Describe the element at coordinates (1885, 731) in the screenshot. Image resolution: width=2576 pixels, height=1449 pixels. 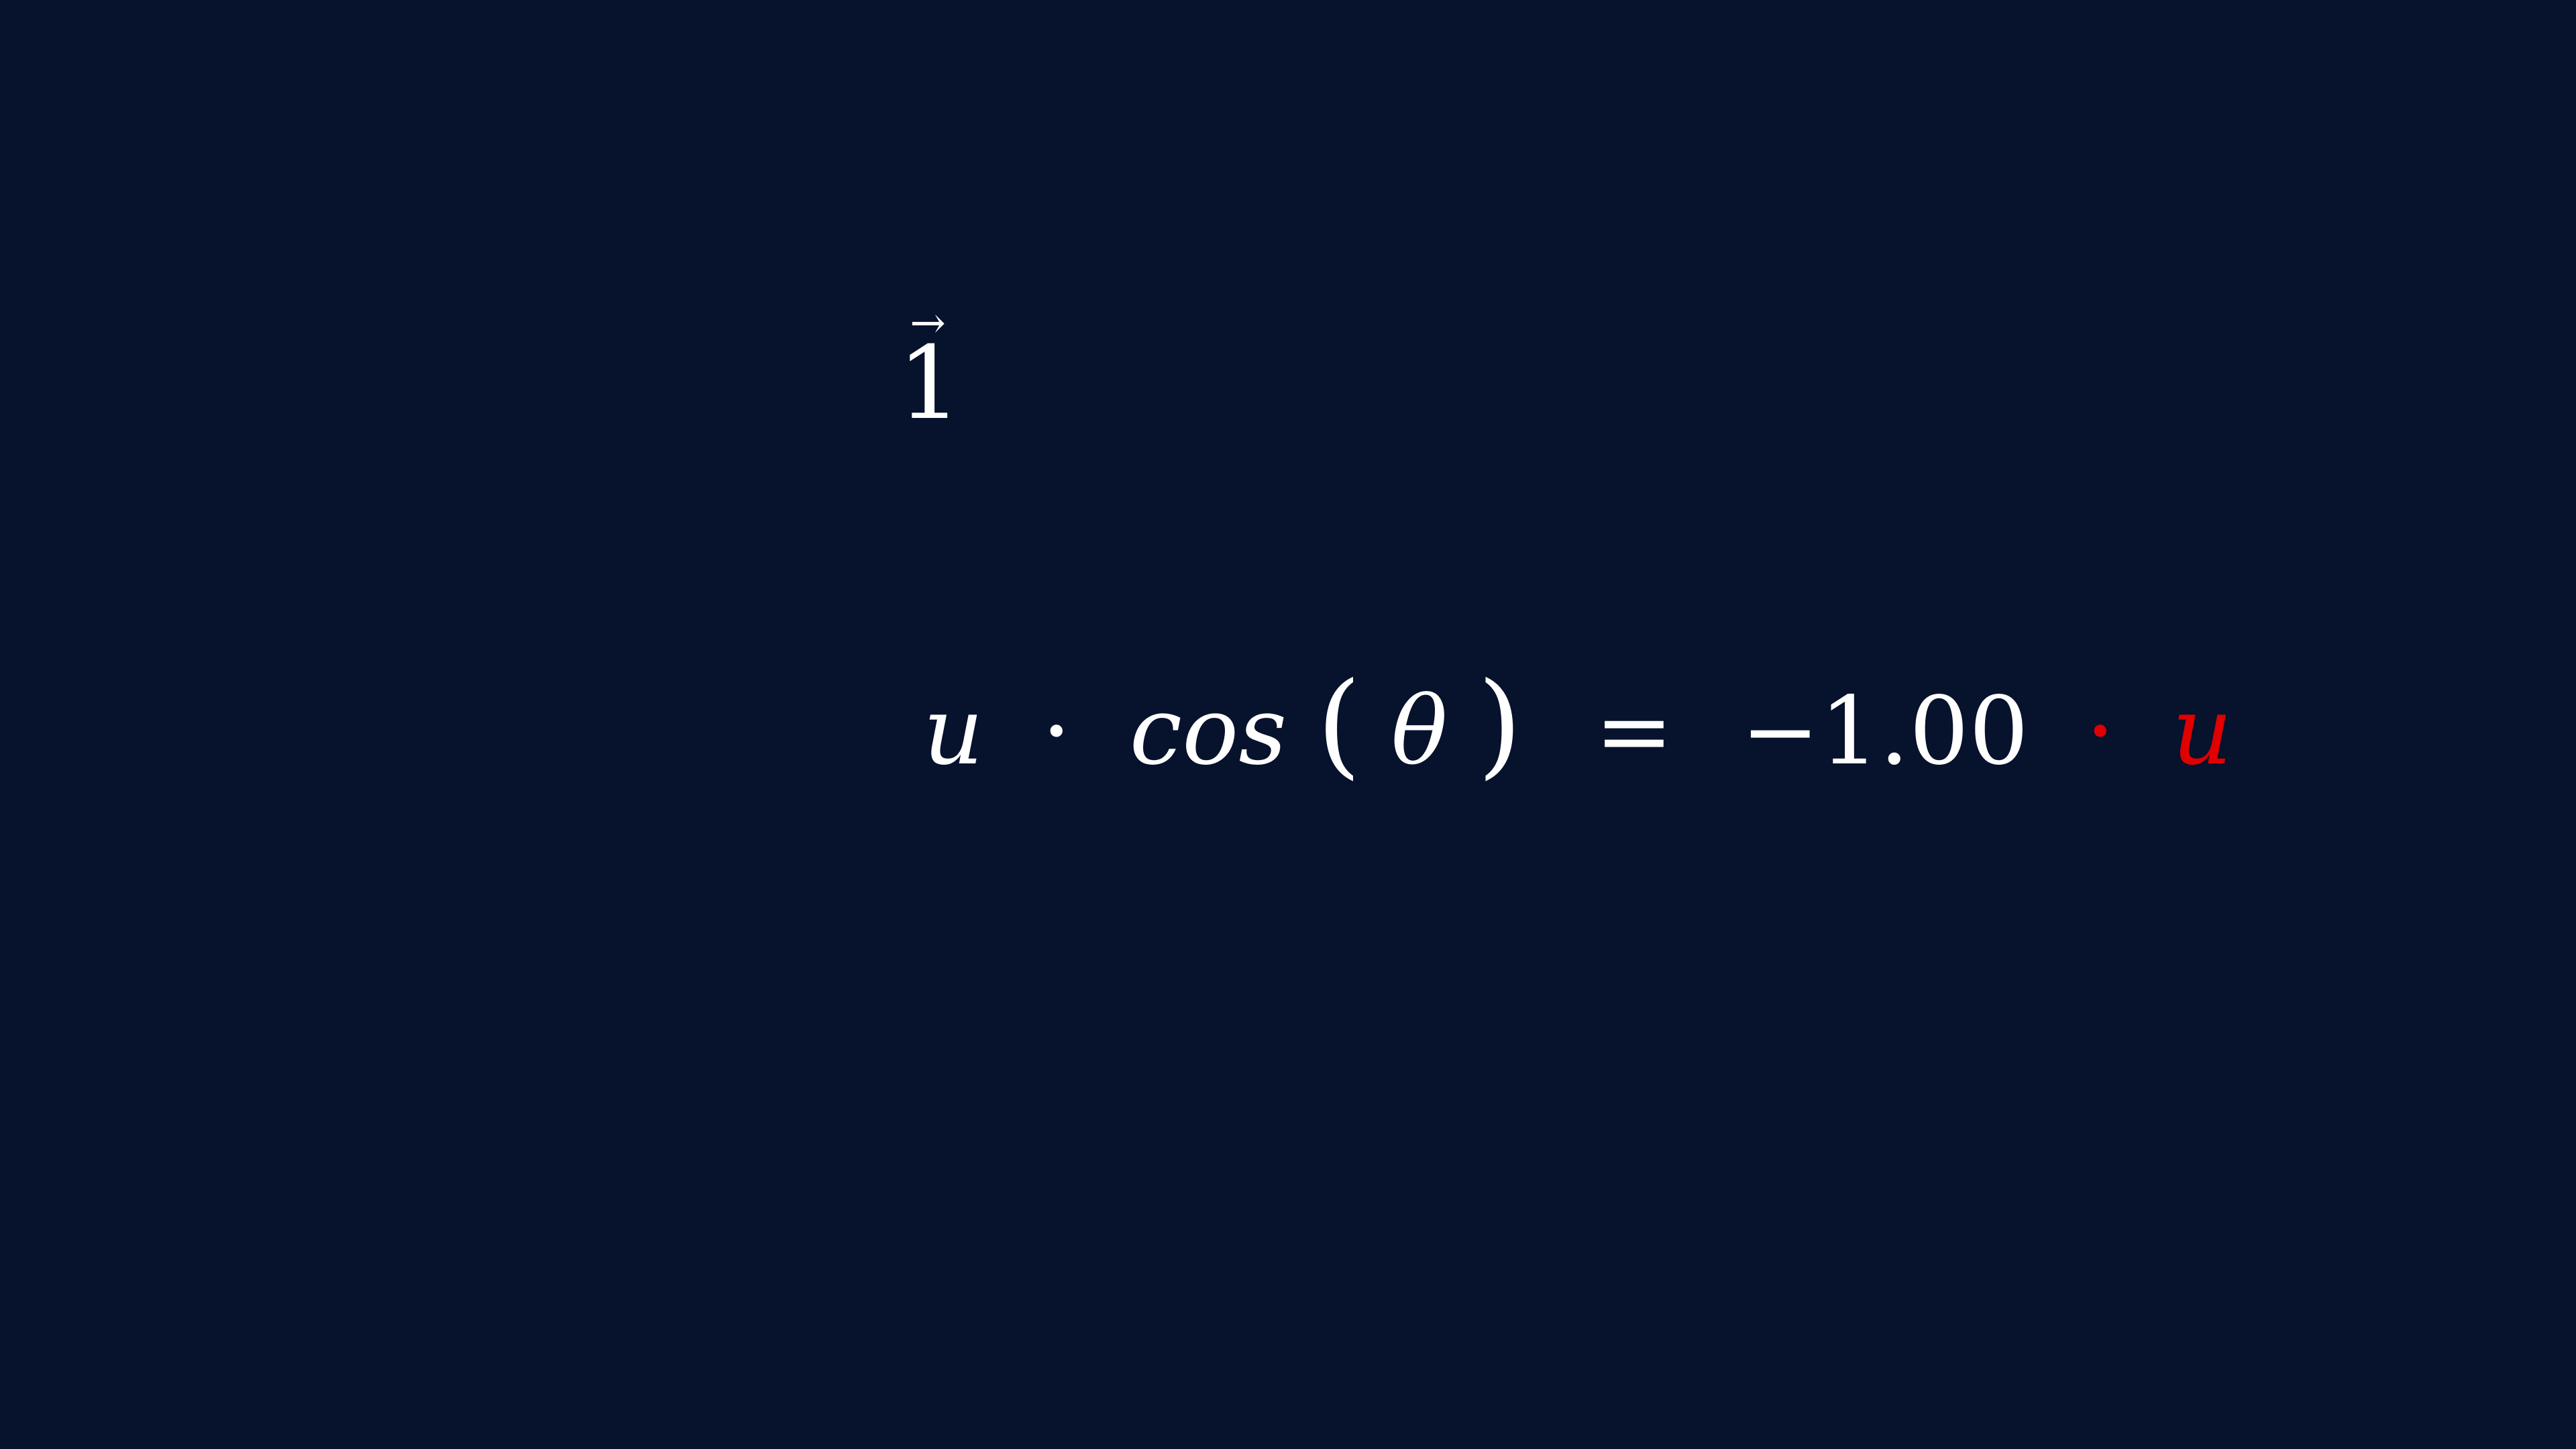
I see `equation-value: −1.00` at that location.